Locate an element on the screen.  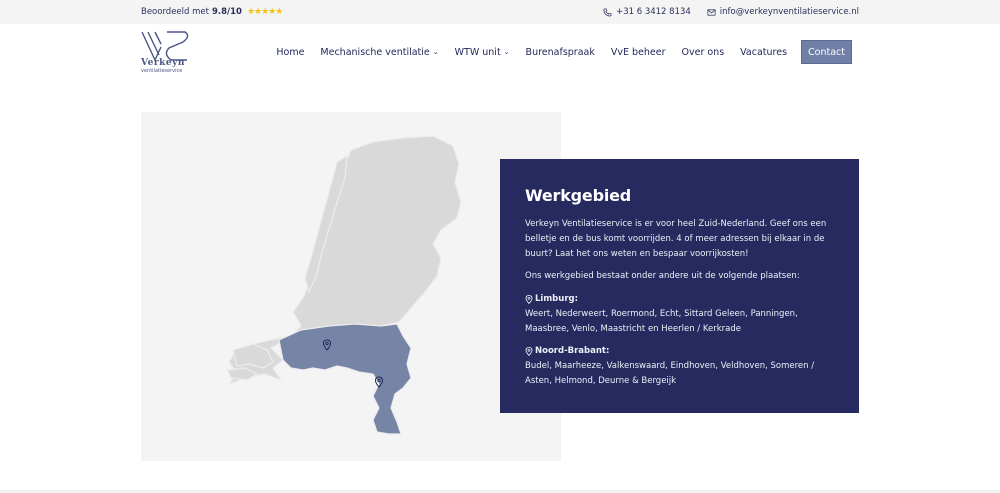
email-link: info@verkeynventilatieservice.nl is located at coordinates (783, 12).